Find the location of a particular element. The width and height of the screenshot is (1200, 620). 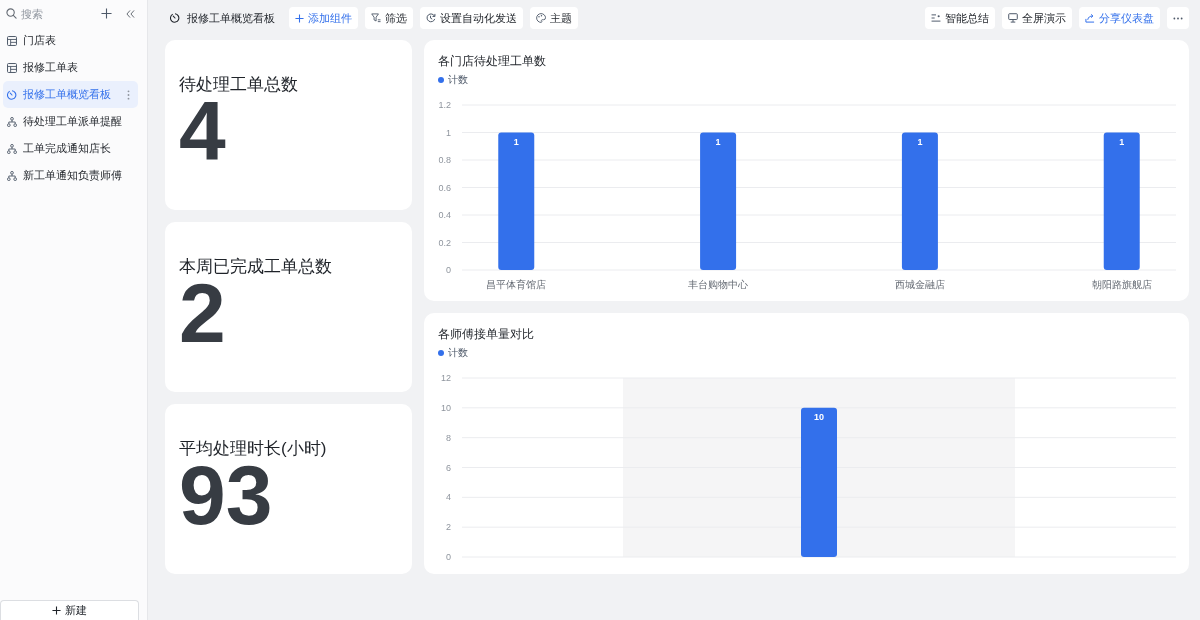

axis-category-label: 昌平体育馆店 is located at coordinates (516, 284).